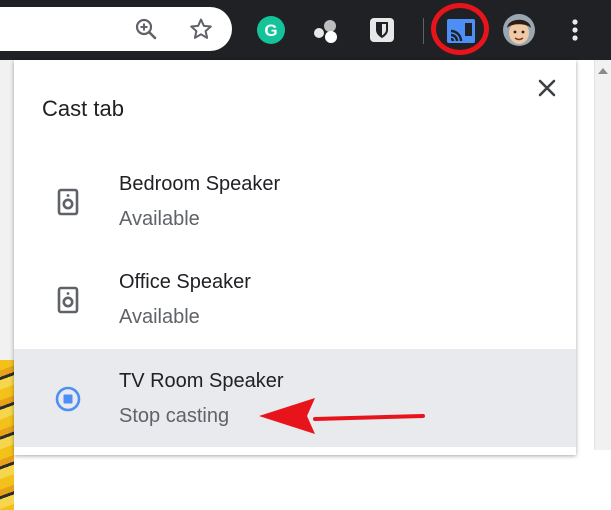  What do you see at coordinates (185, 282) in the screenshot?
I see `device-name: Office Speaker` at bounding box center [185, 282].